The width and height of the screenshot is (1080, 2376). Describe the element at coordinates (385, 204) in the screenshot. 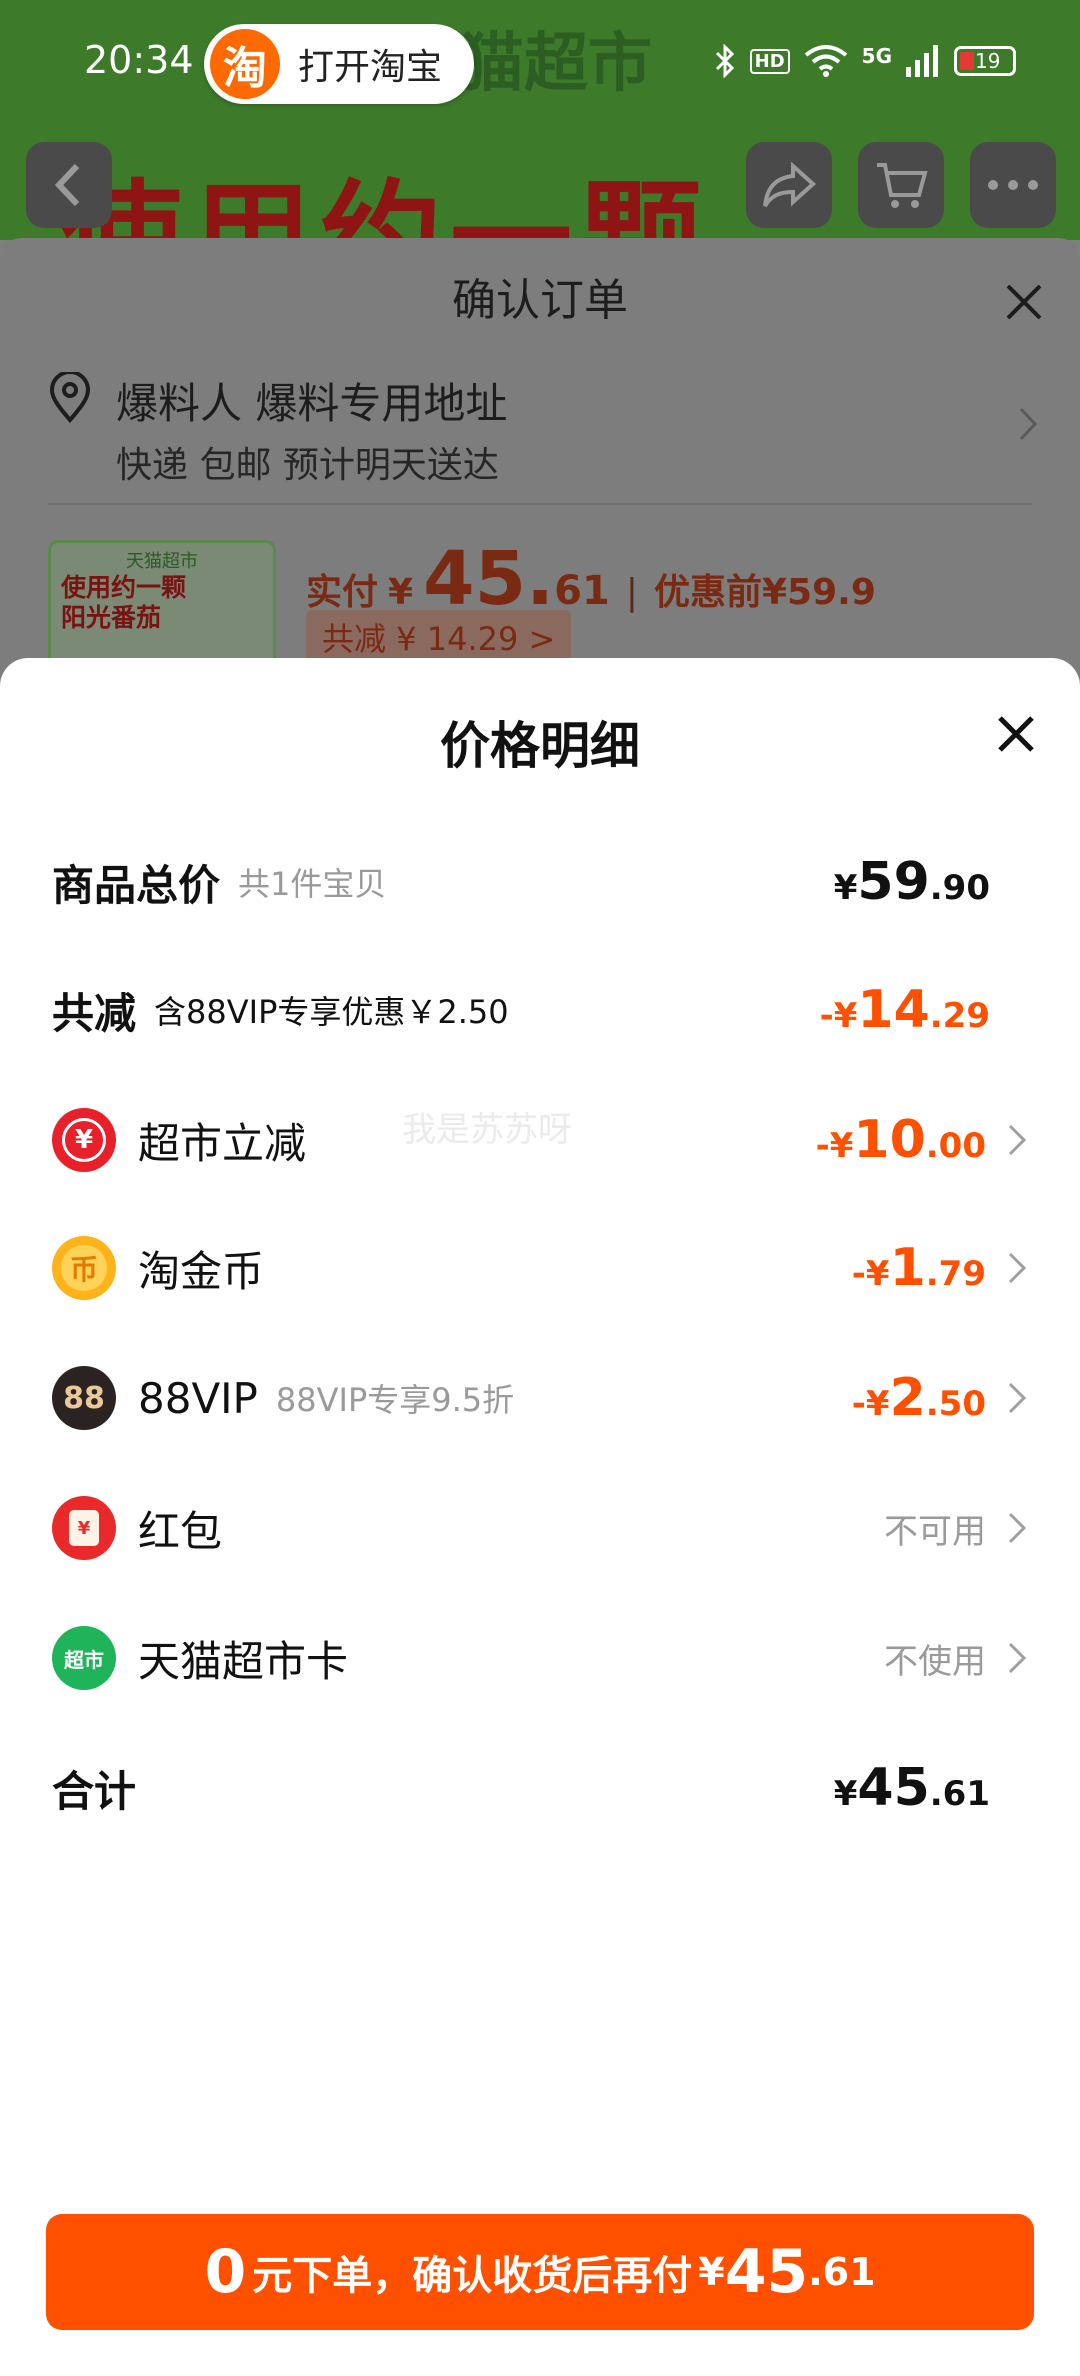

I see `product-banner-text: 使用约一颗` at that location.